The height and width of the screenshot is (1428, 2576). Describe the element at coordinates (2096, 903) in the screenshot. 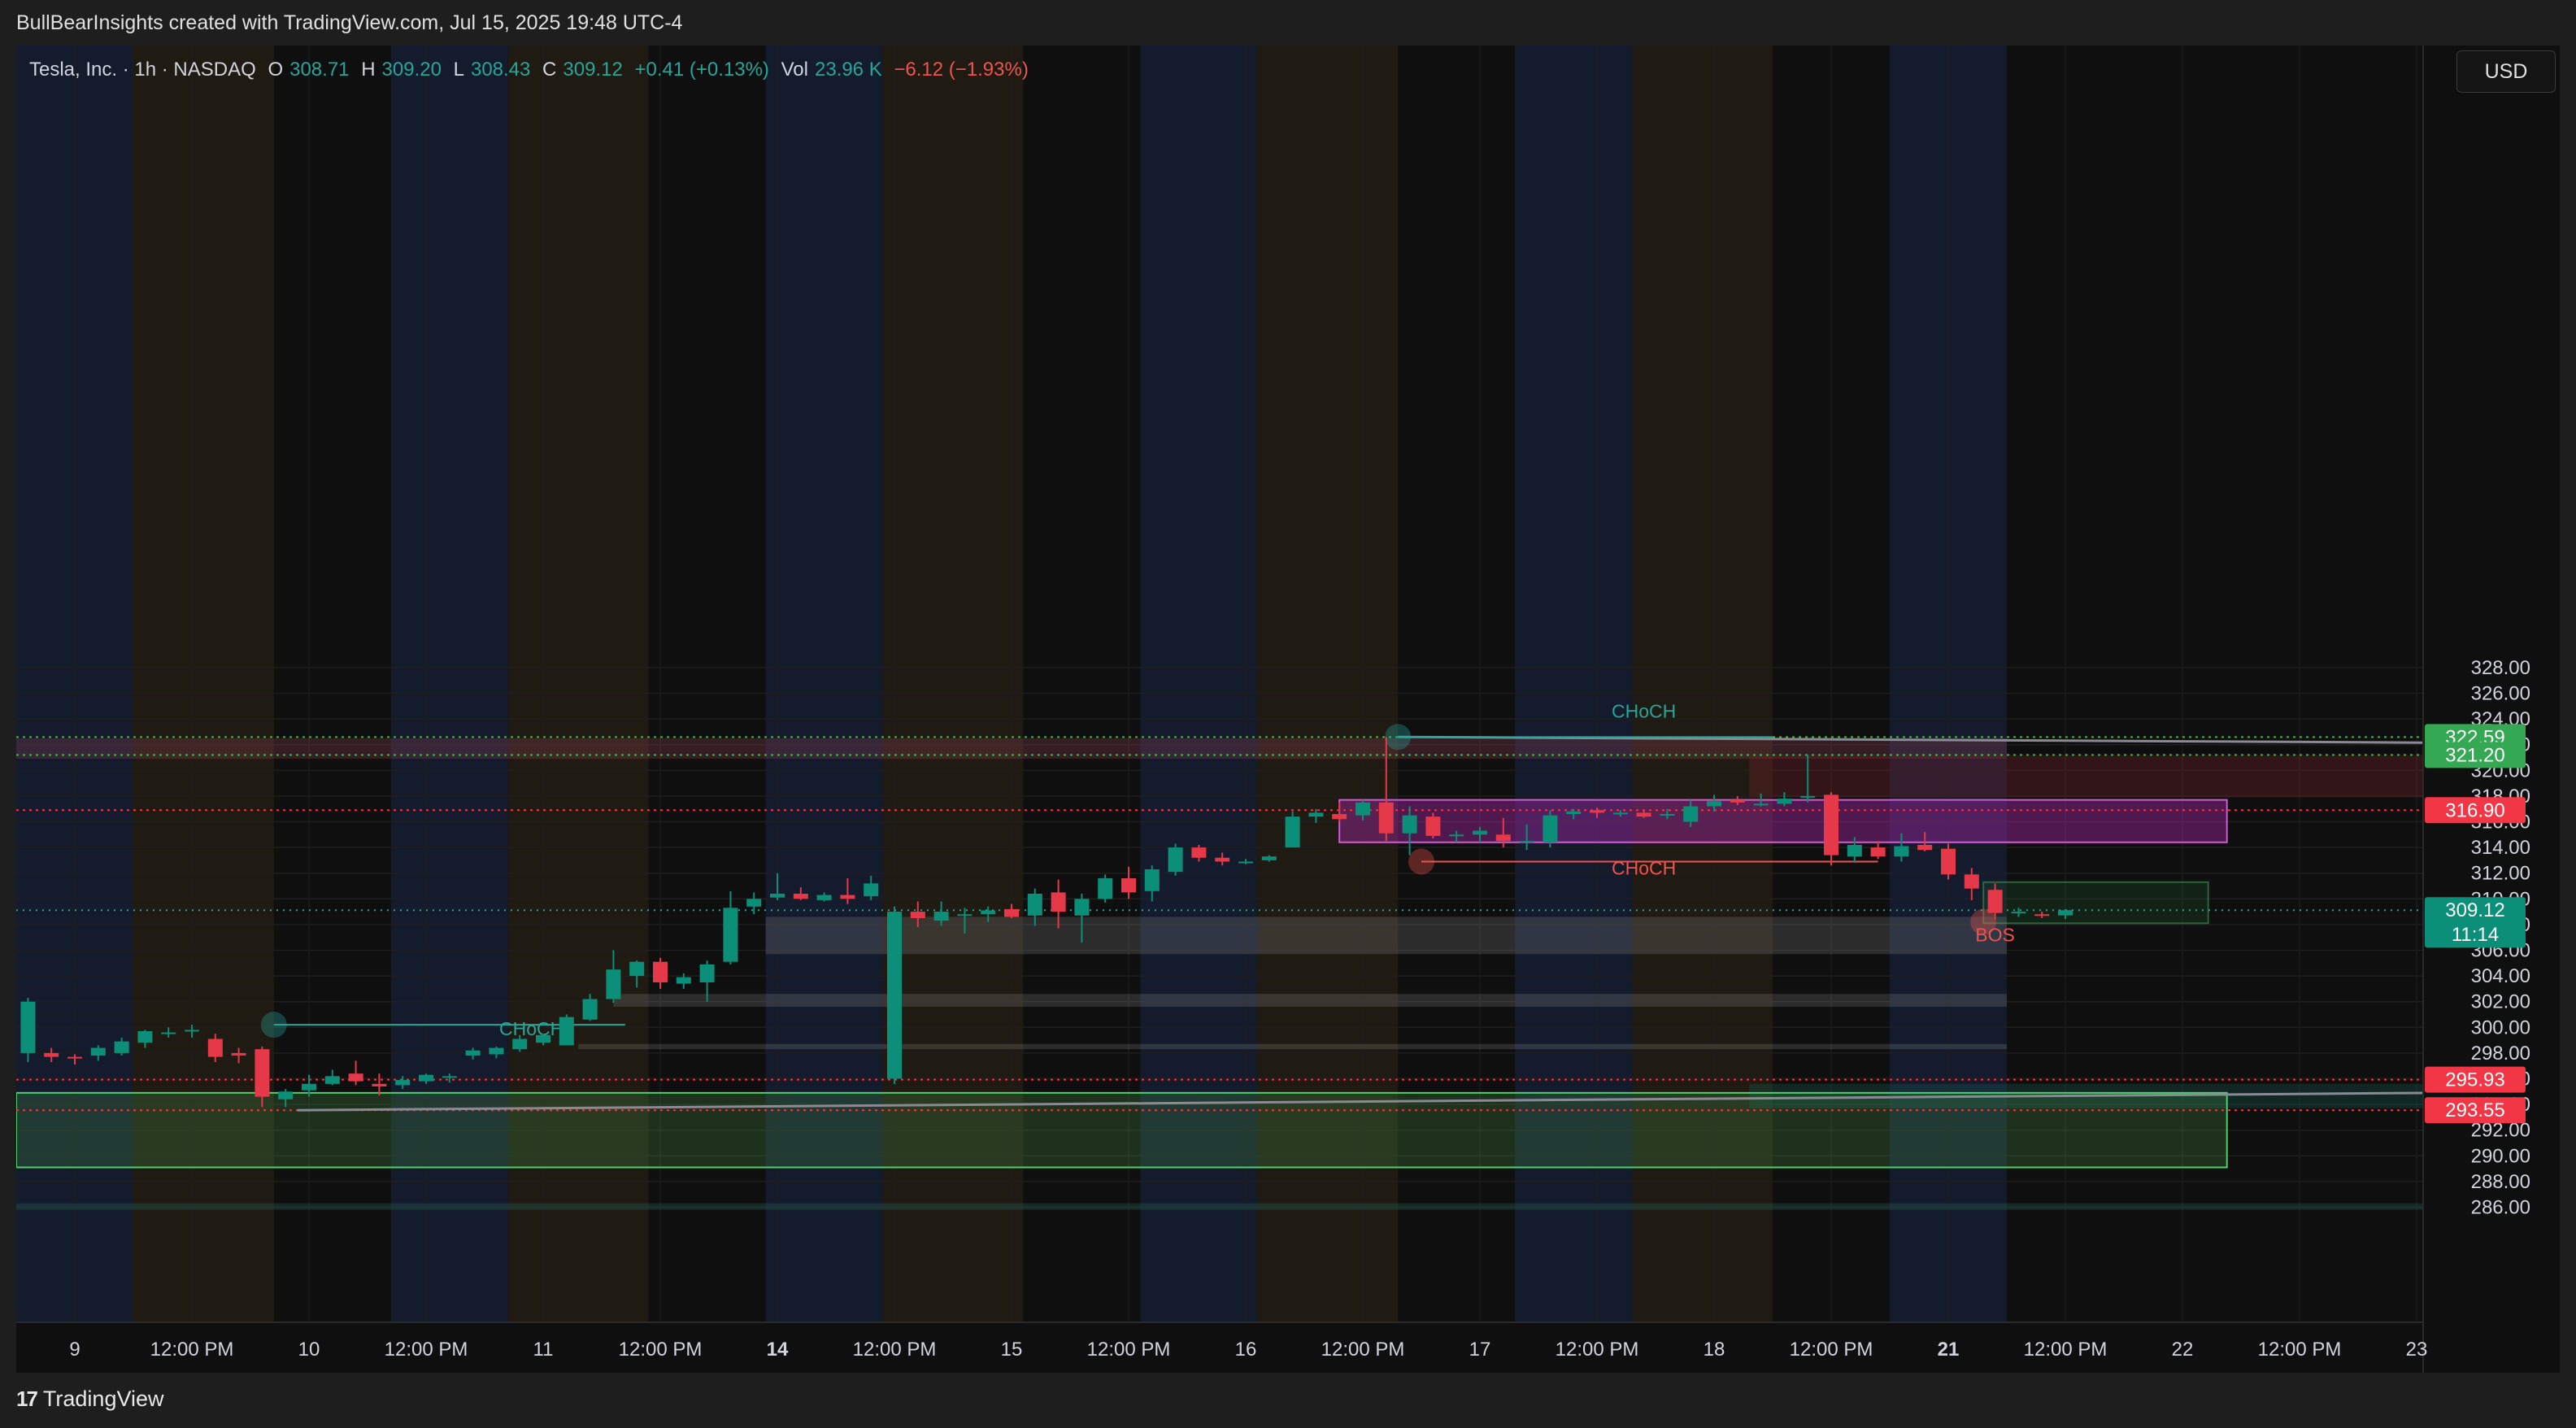

I see `zone-green_small` at that location.